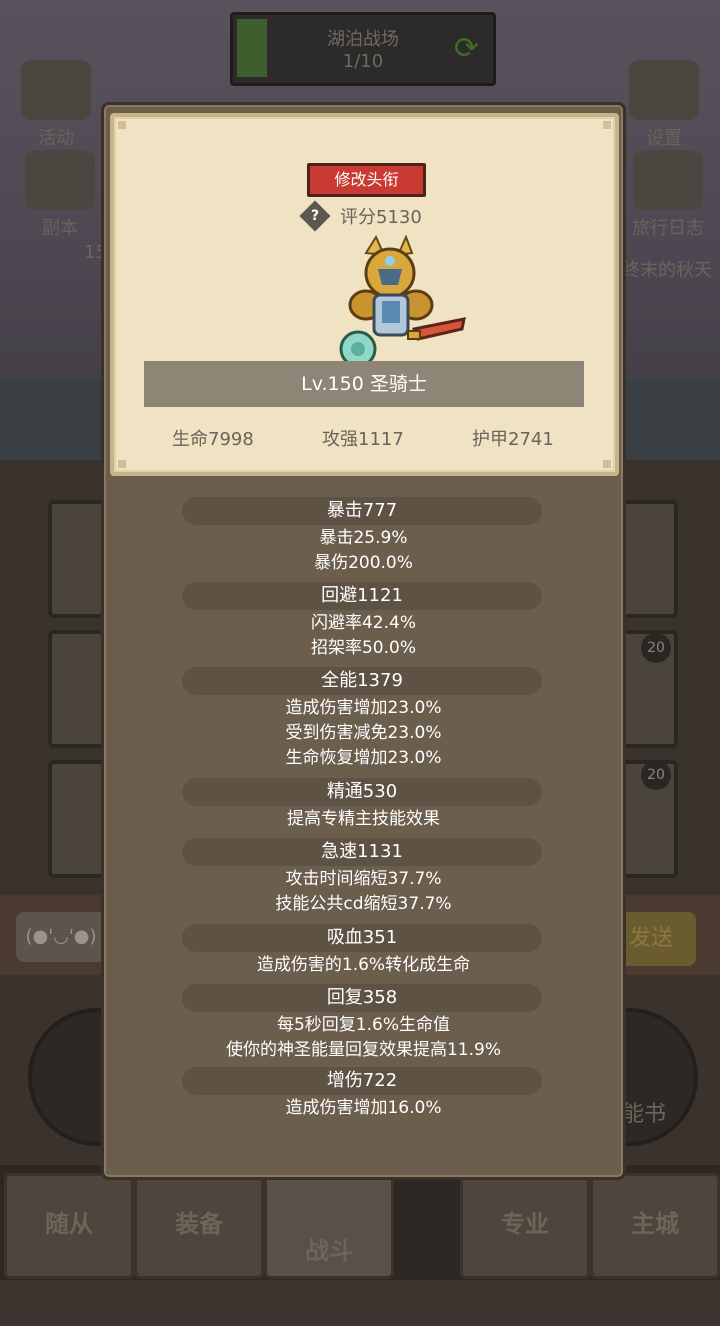 Image resolution: width=720 pixels, height=1326 pixels. Describe the element at coordinates (315, 216) in the screenshot. I see `help-icon: ?` at that location.